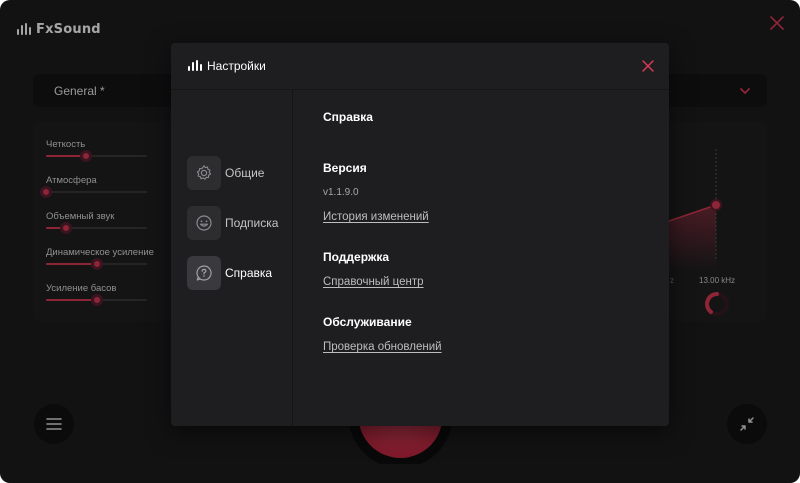  What do you see at coordinates (292, 258) in the screenshot?
I see `nav-divider` at bounding box center [292, 258].